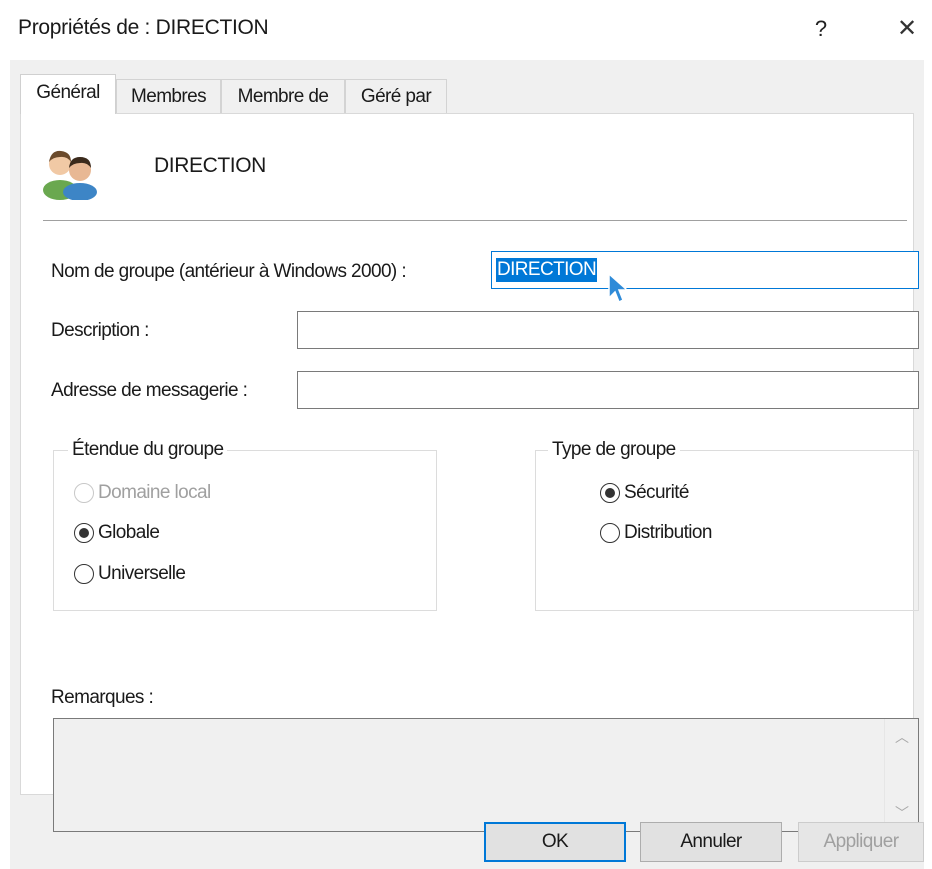 The height and width of the screenshot is (869, 932). I want to click on separator, so click(475, 221).